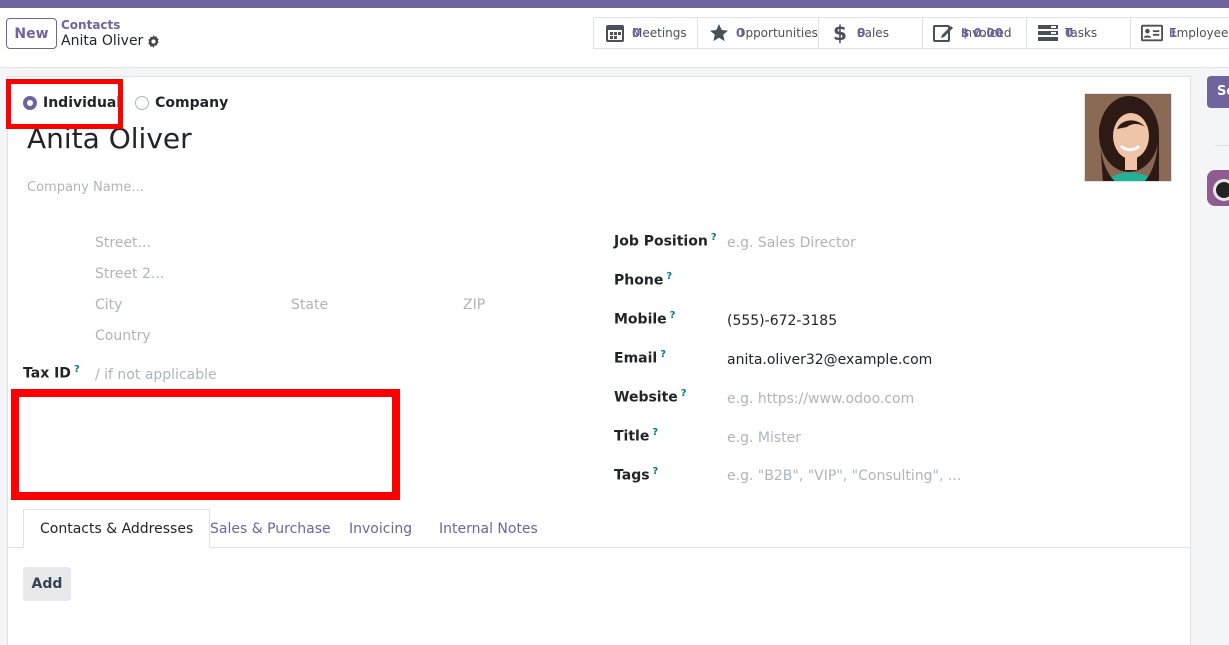 Image resolution: width=1229 pixels, height=645 pixels. Describe the element at coordinates (636, 32) in the screenshot. I see `meetings-value: 0` at that location.